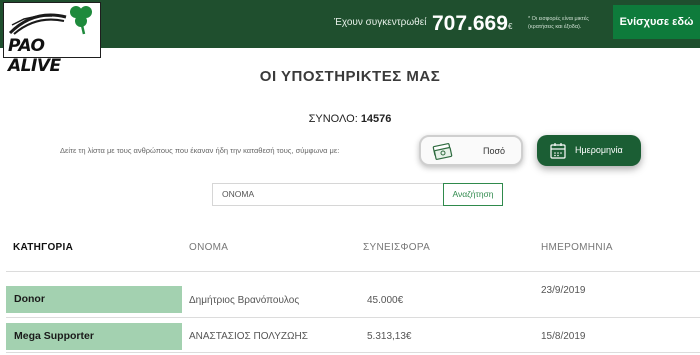 This screenshot has height=355, width=700. Describe the element at coordinates (471, 150) in the screenshot. I see `sort-by-amount-button: Ποσό` at that location.